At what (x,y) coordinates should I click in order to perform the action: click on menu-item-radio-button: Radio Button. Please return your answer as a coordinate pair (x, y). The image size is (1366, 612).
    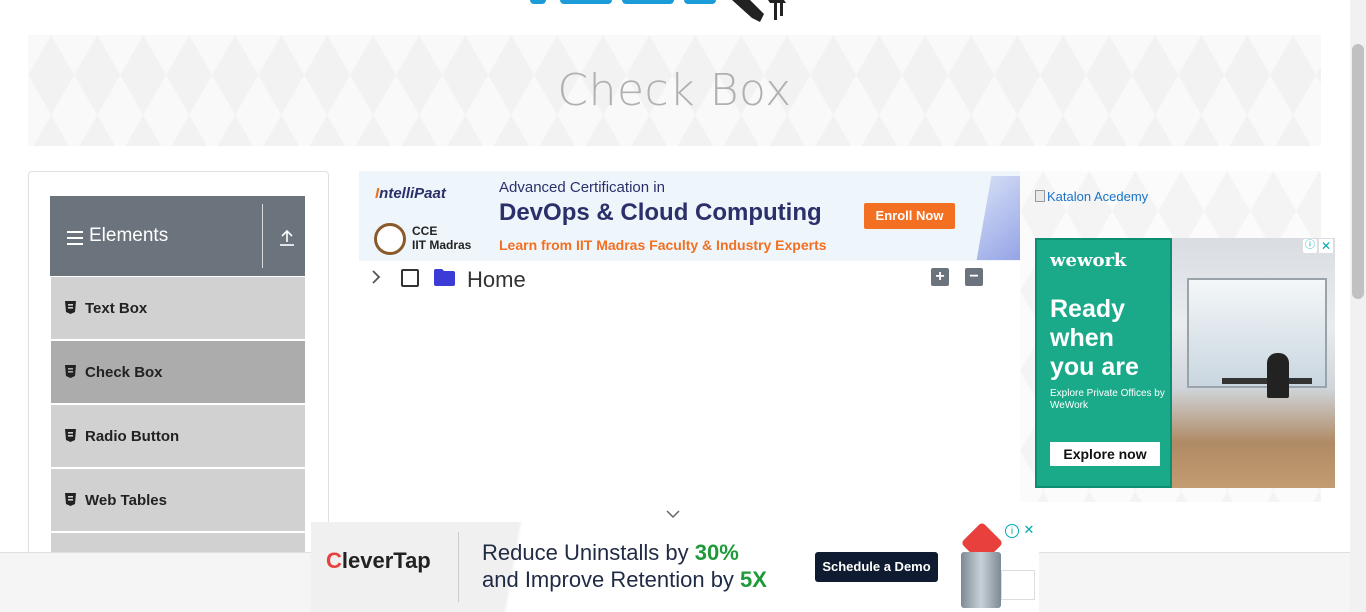
    Looking at the image, I should click on (178, 436).